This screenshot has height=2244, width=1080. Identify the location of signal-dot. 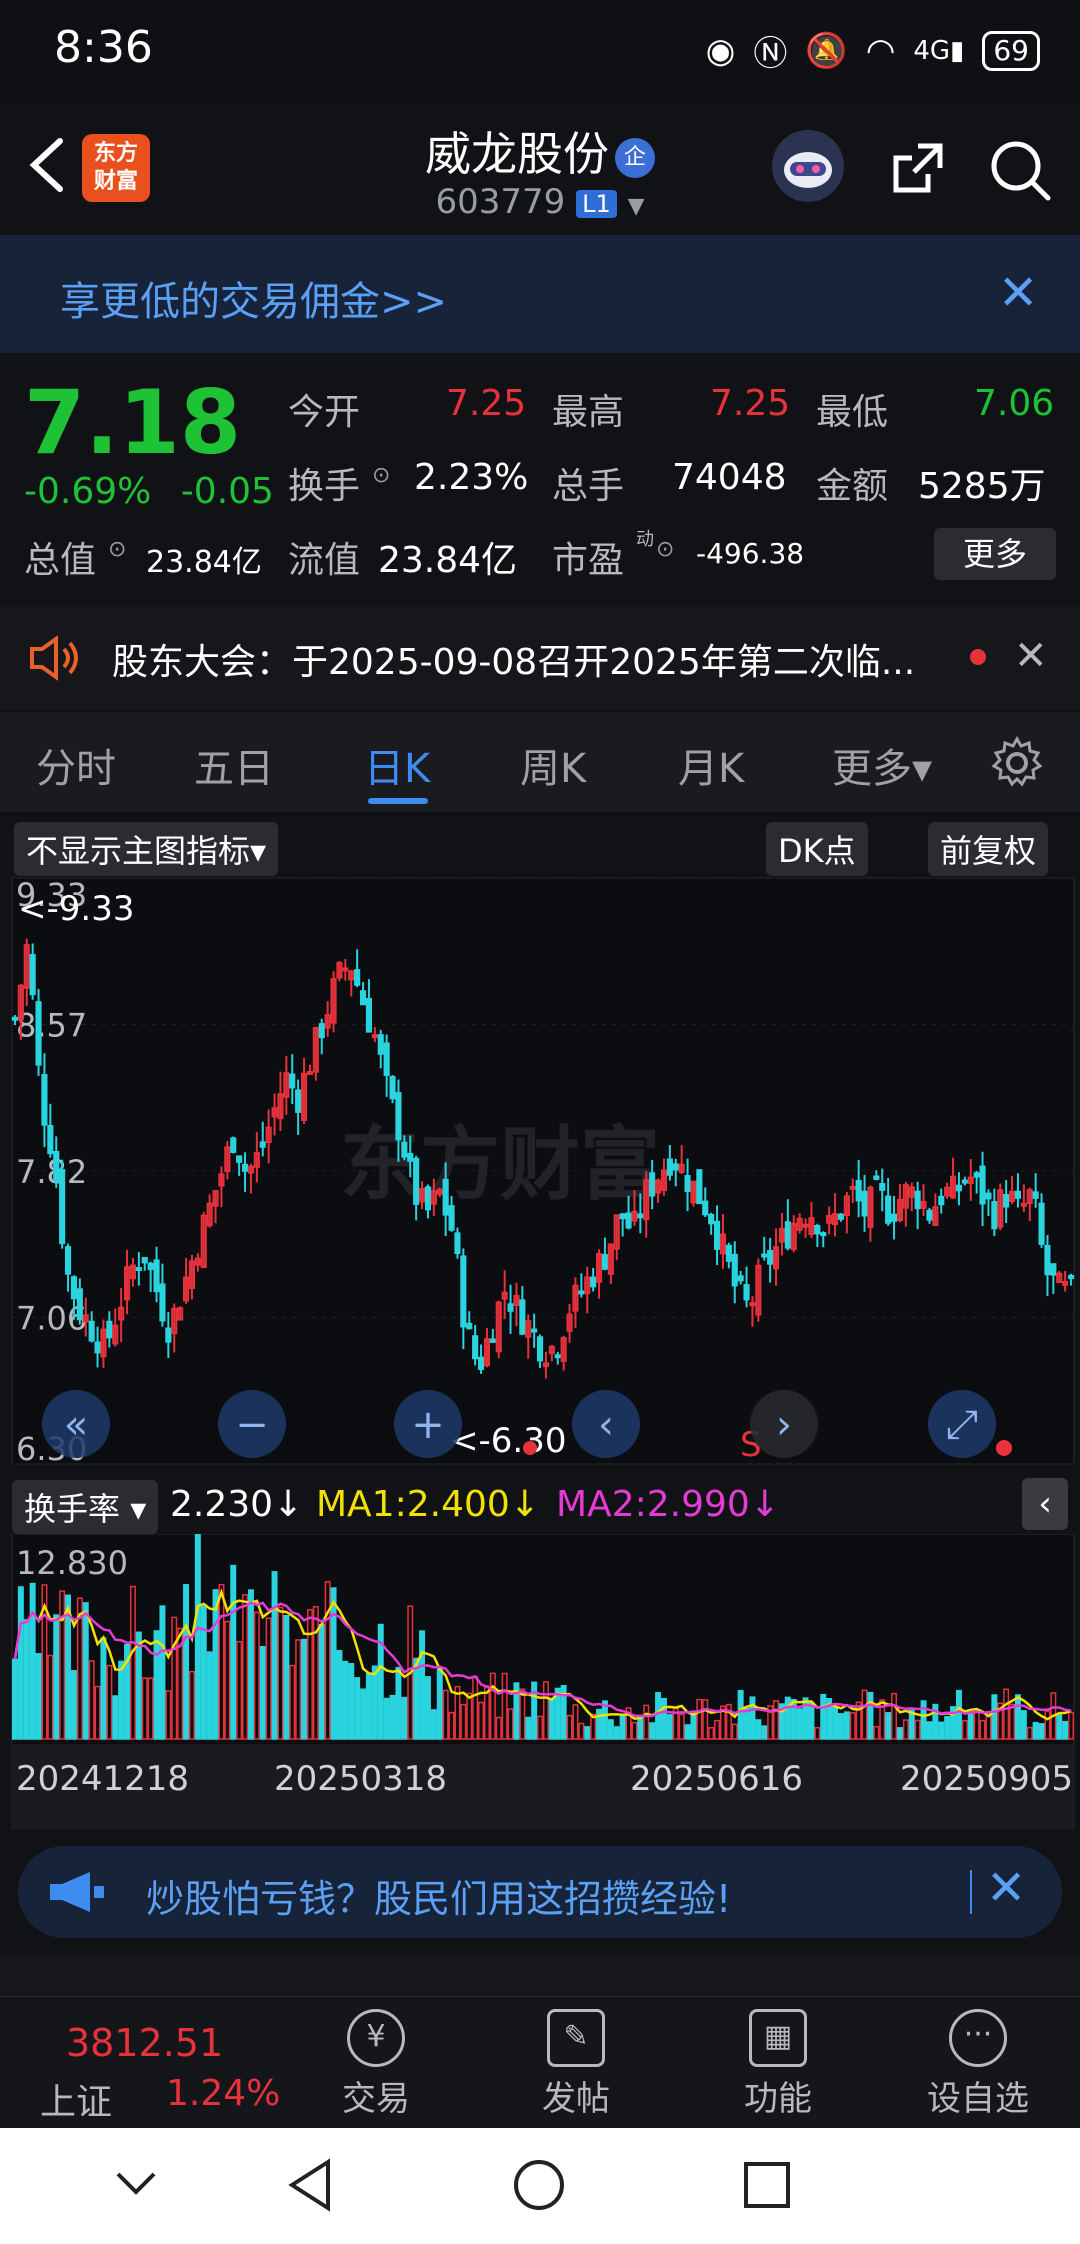
(1004, 1448).